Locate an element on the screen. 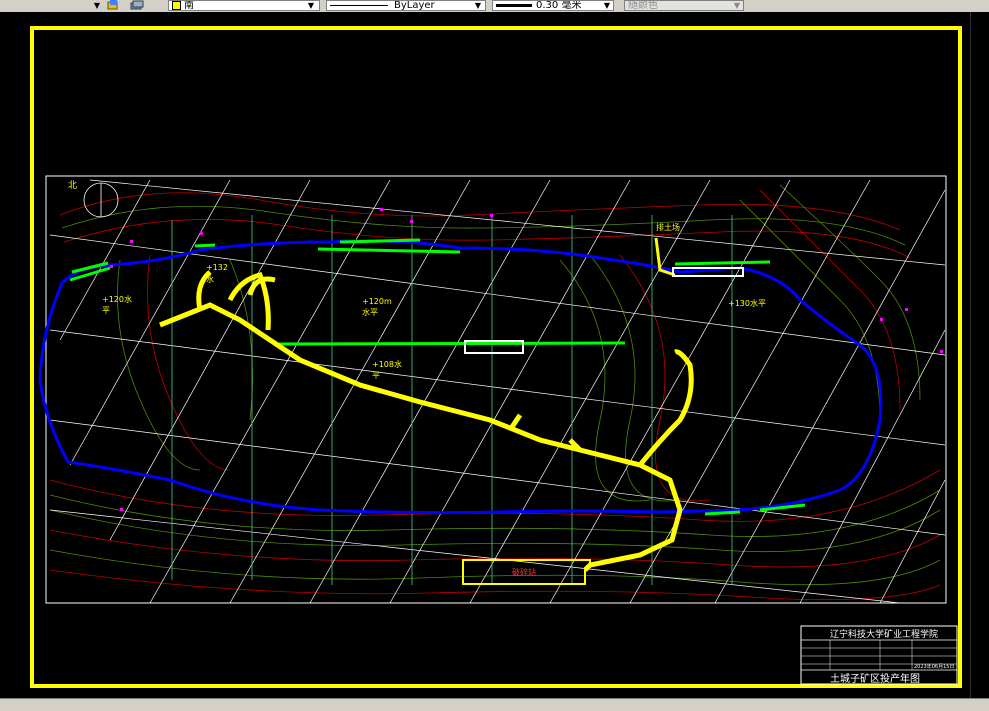 The height and width of the screenshot is (711, 989). north-label: 北 is located at coordinates (72, 185).